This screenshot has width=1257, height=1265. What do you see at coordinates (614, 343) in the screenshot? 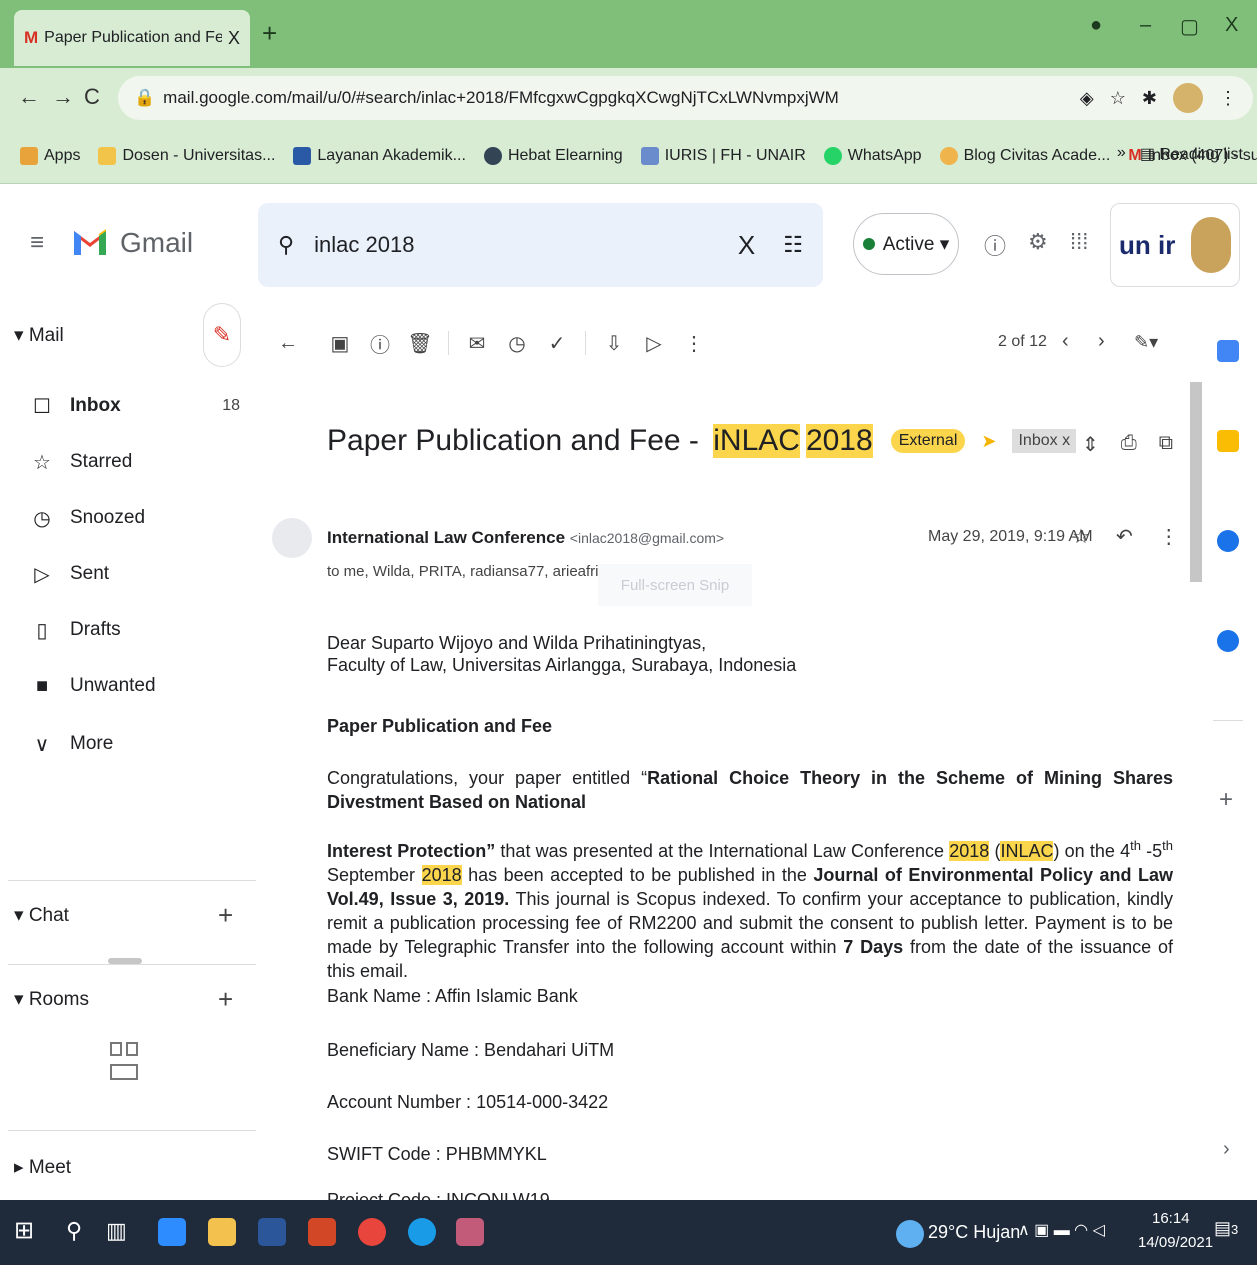
I see `move-to-icon: ⇩` at bounding box center [614, 343].